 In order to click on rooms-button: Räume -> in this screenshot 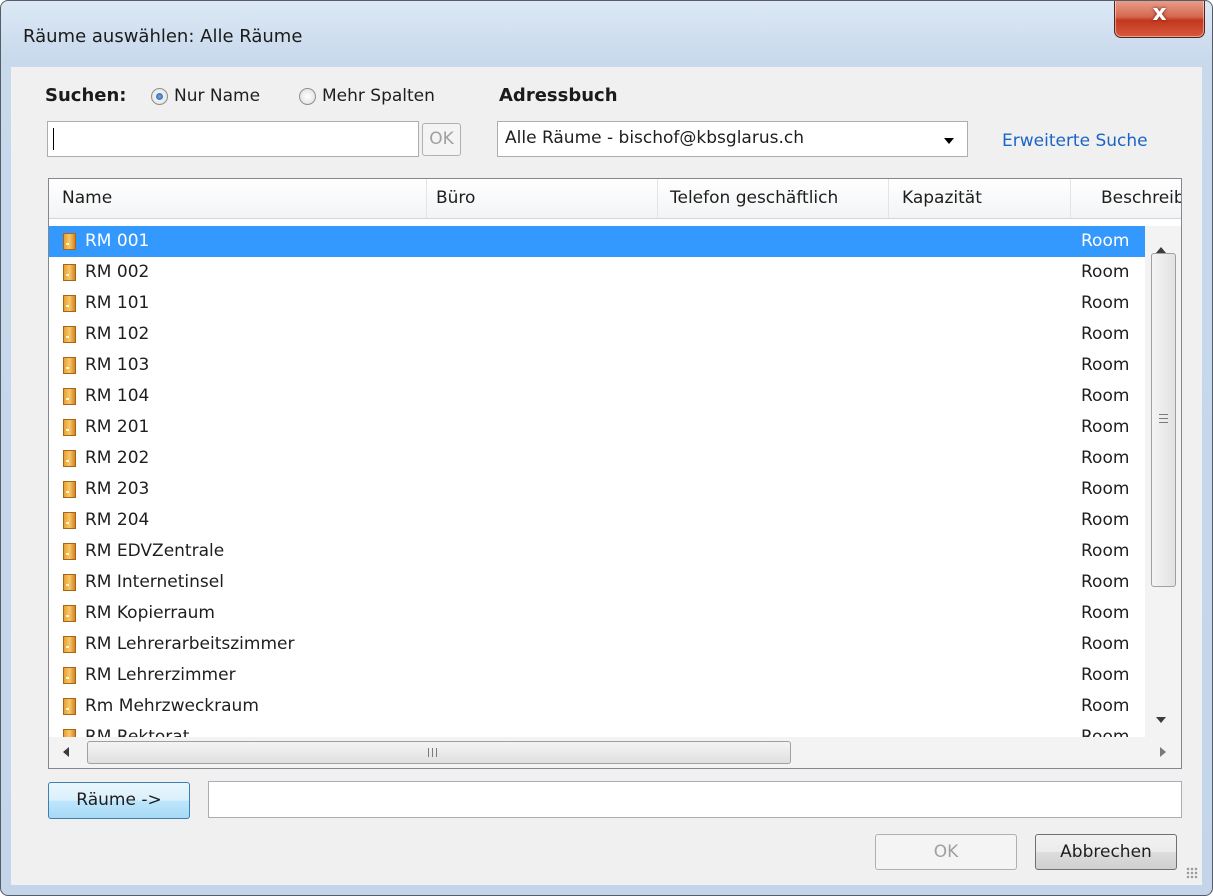, I will do `click(119, 800)`.